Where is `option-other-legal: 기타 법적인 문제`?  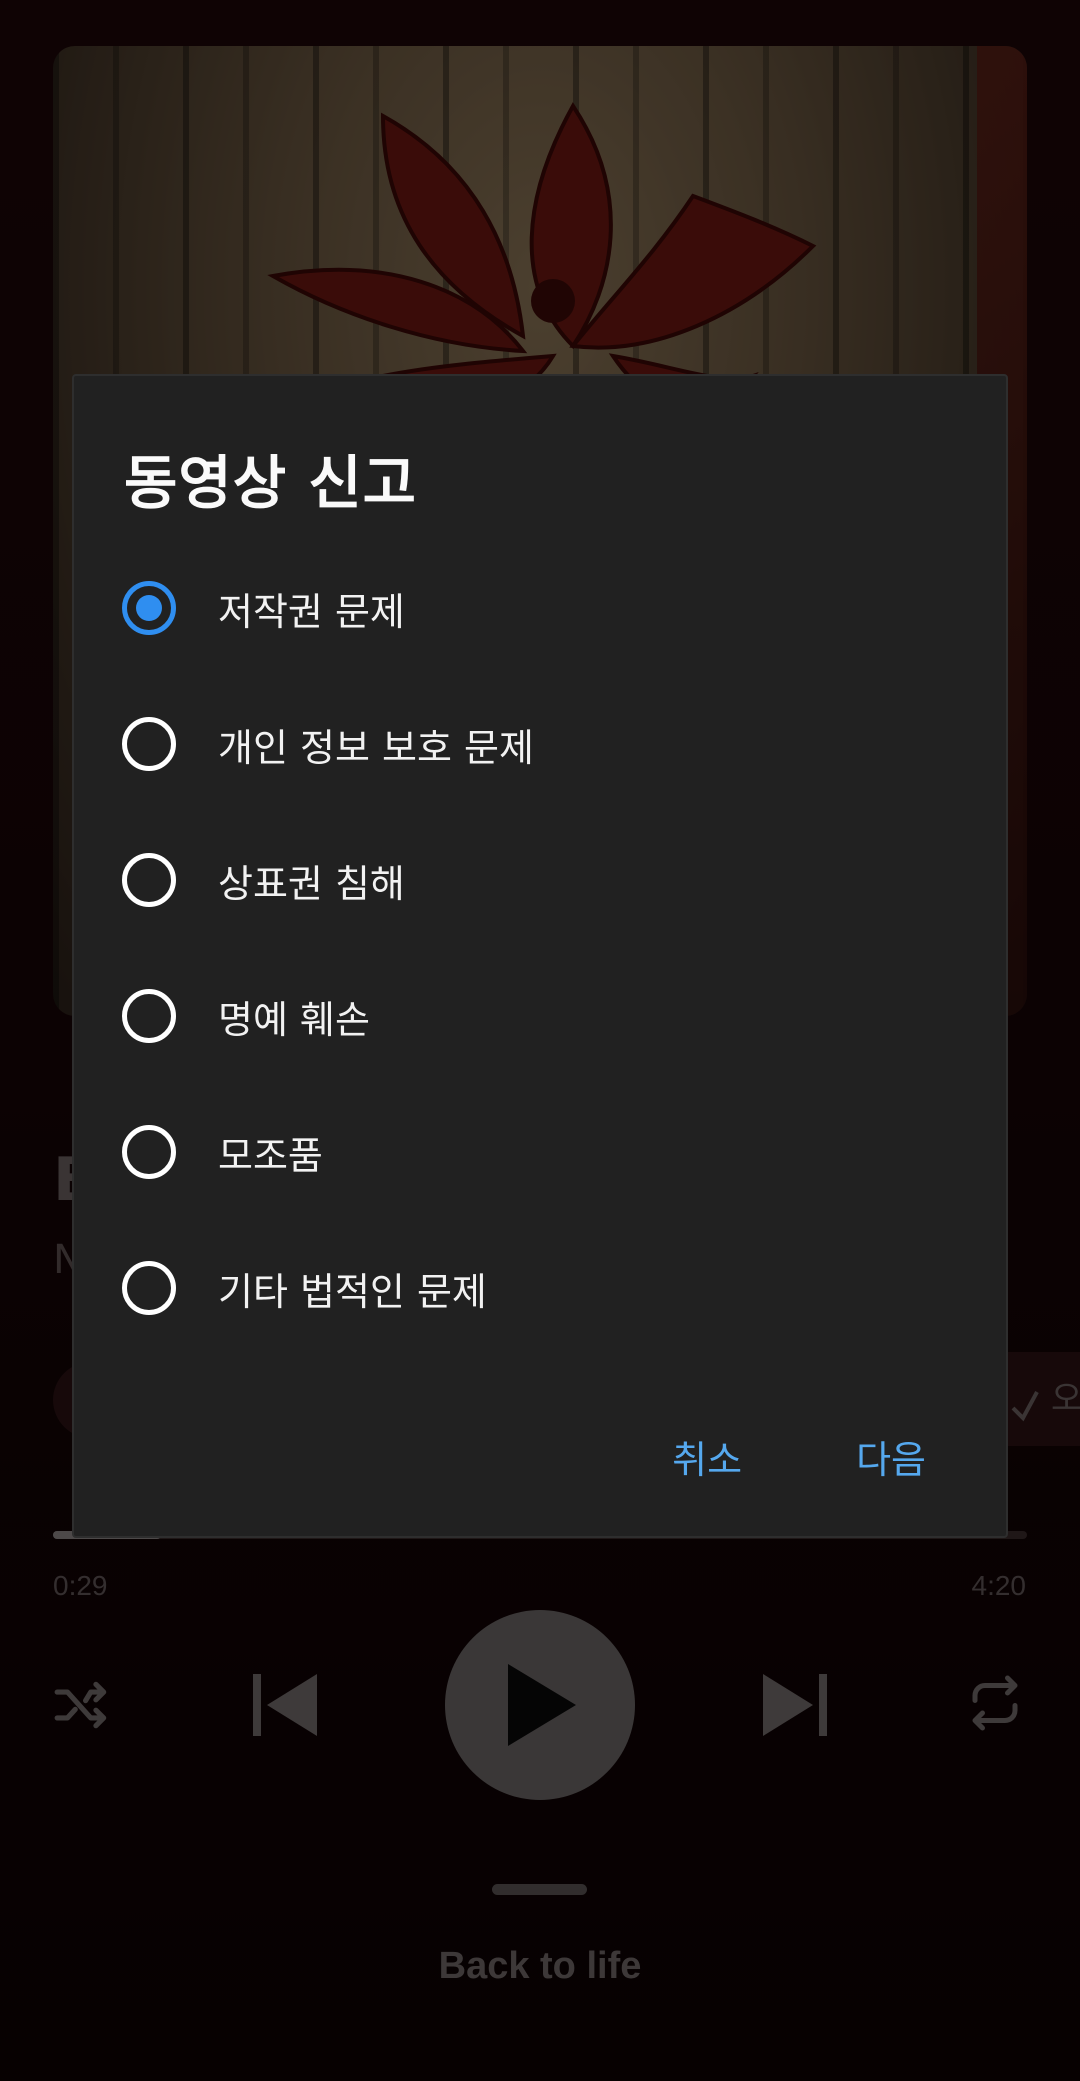
option-other-legal: 기타 법적인 문제 is located at coordinates (542, 1288).